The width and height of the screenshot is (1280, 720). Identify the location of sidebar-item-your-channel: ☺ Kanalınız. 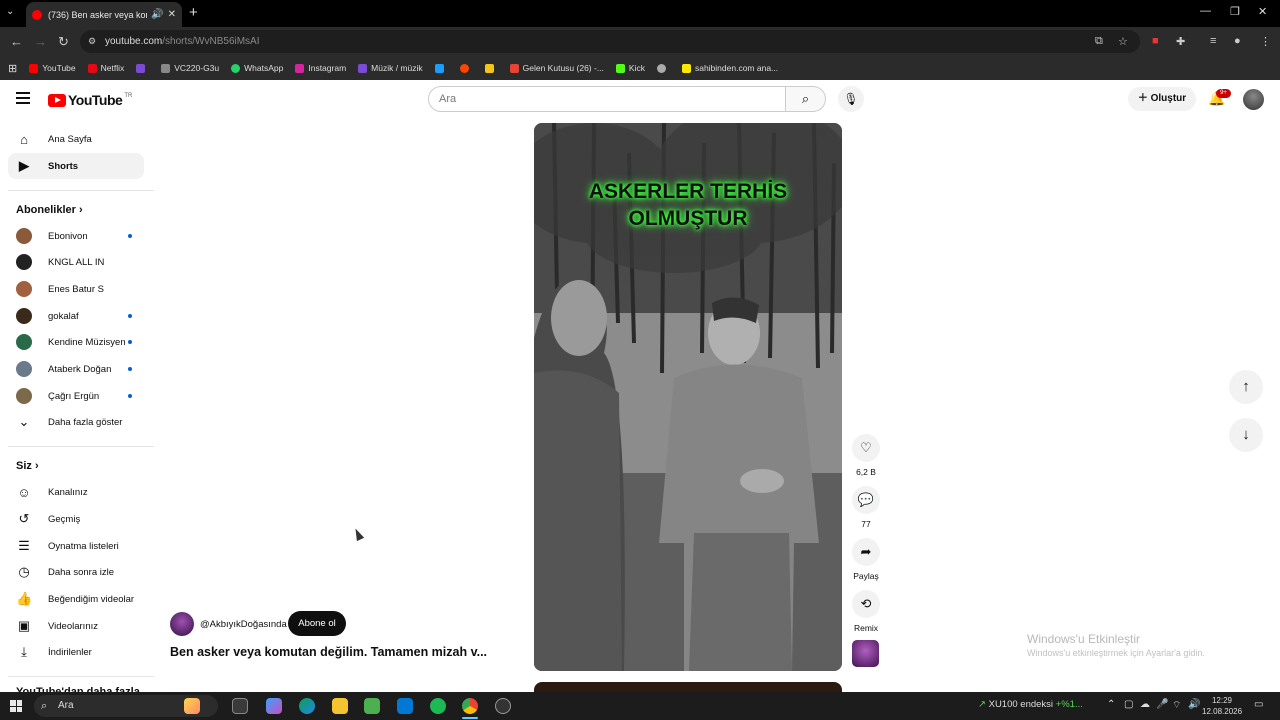
(76, 492).